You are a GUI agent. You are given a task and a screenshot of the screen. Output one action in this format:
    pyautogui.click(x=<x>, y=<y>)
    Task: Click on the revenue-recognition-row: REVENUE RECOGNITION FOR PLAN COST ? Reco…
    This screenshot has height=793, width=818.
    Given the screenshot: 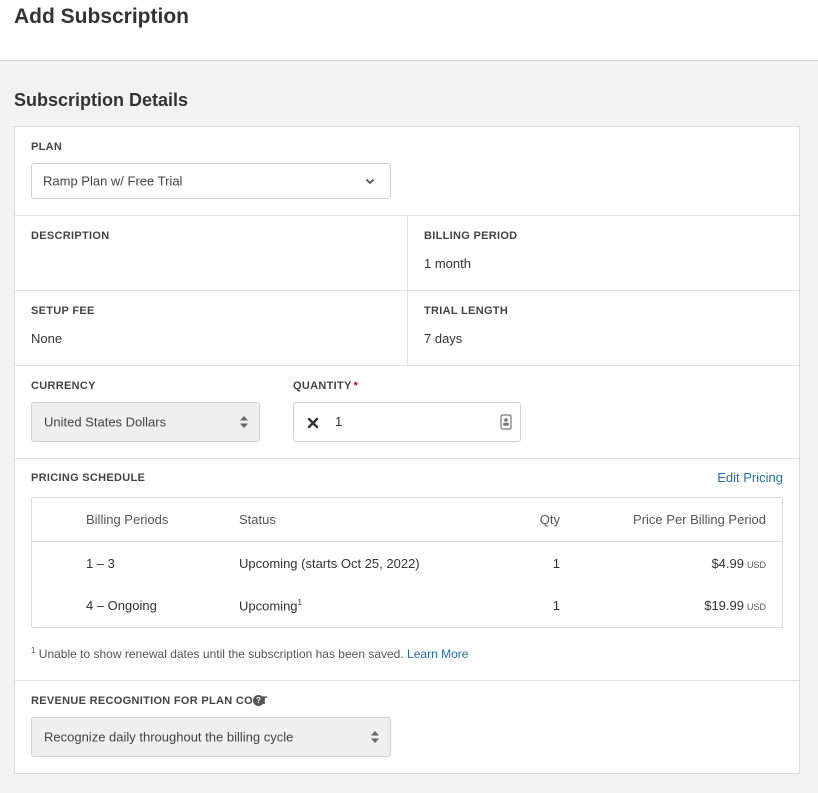 What is the action you would take?
    pyautogui.click(x=407, y=727)
    